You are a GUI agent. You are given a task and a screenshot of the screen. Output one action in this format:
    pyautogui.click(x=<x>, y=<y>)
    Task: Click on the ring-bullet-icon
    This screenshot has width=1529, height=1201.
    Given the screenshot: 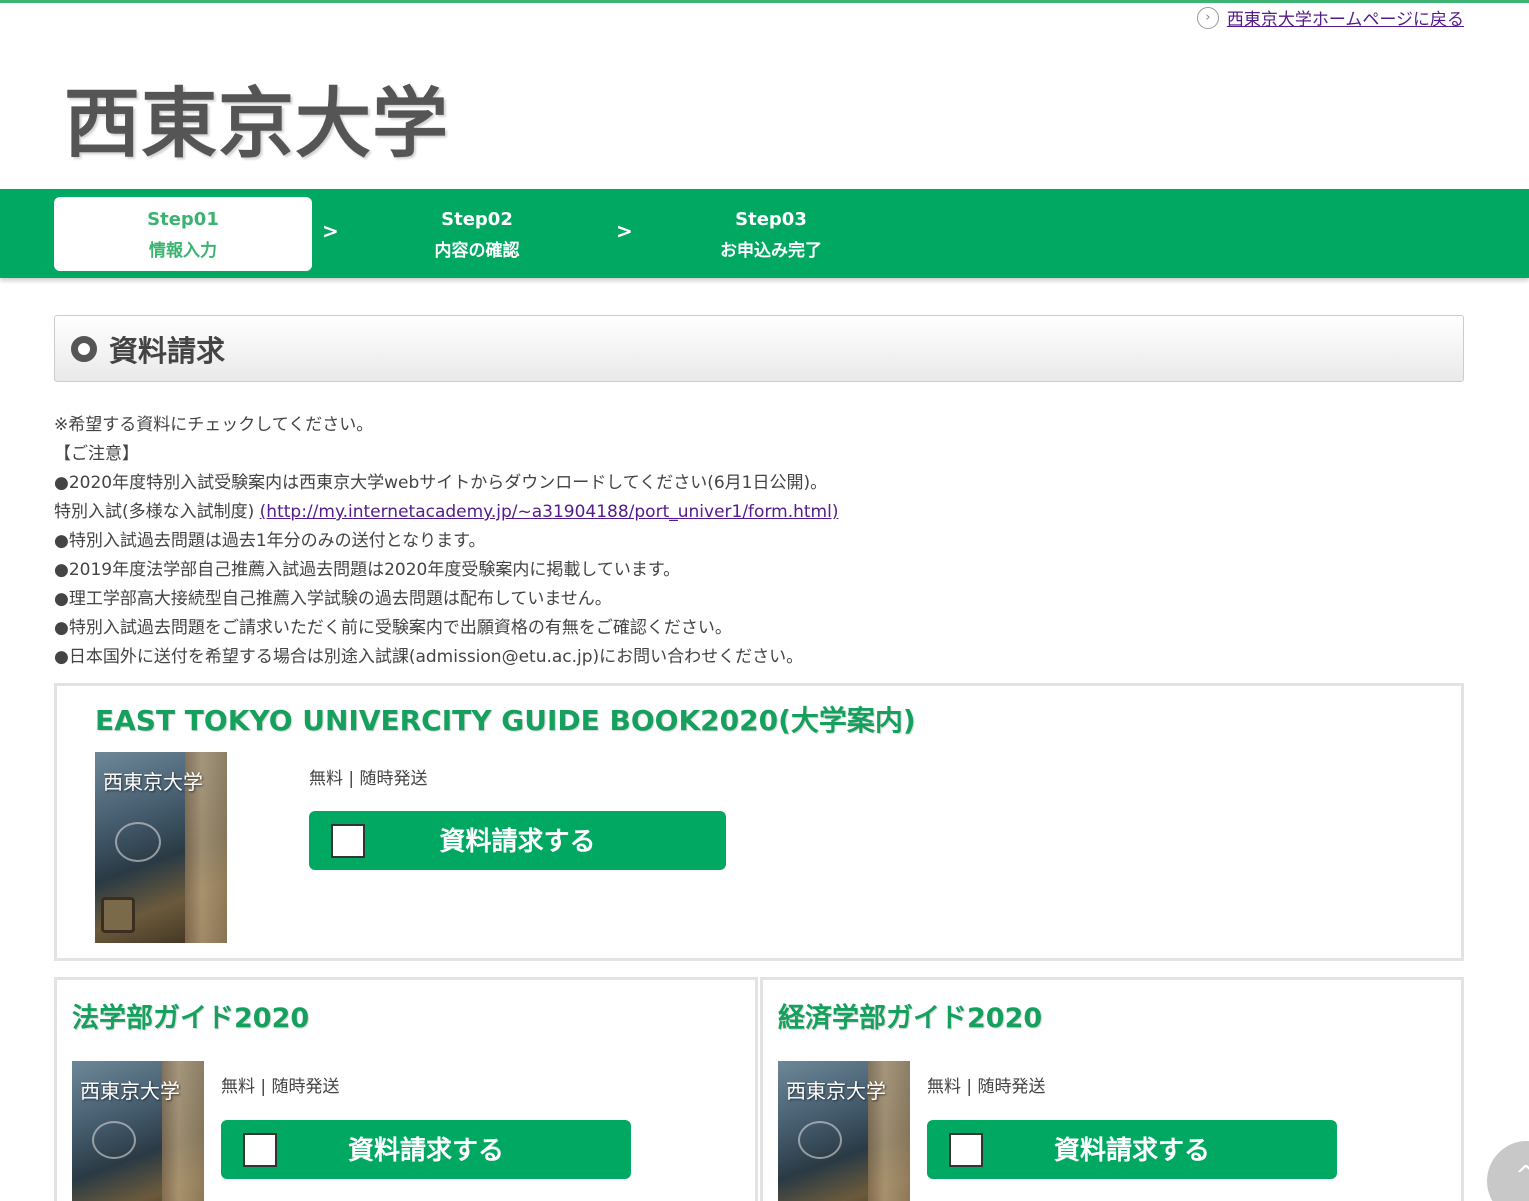 What is the action you would take?
    pyautogui.click(x=84, y=348)
    